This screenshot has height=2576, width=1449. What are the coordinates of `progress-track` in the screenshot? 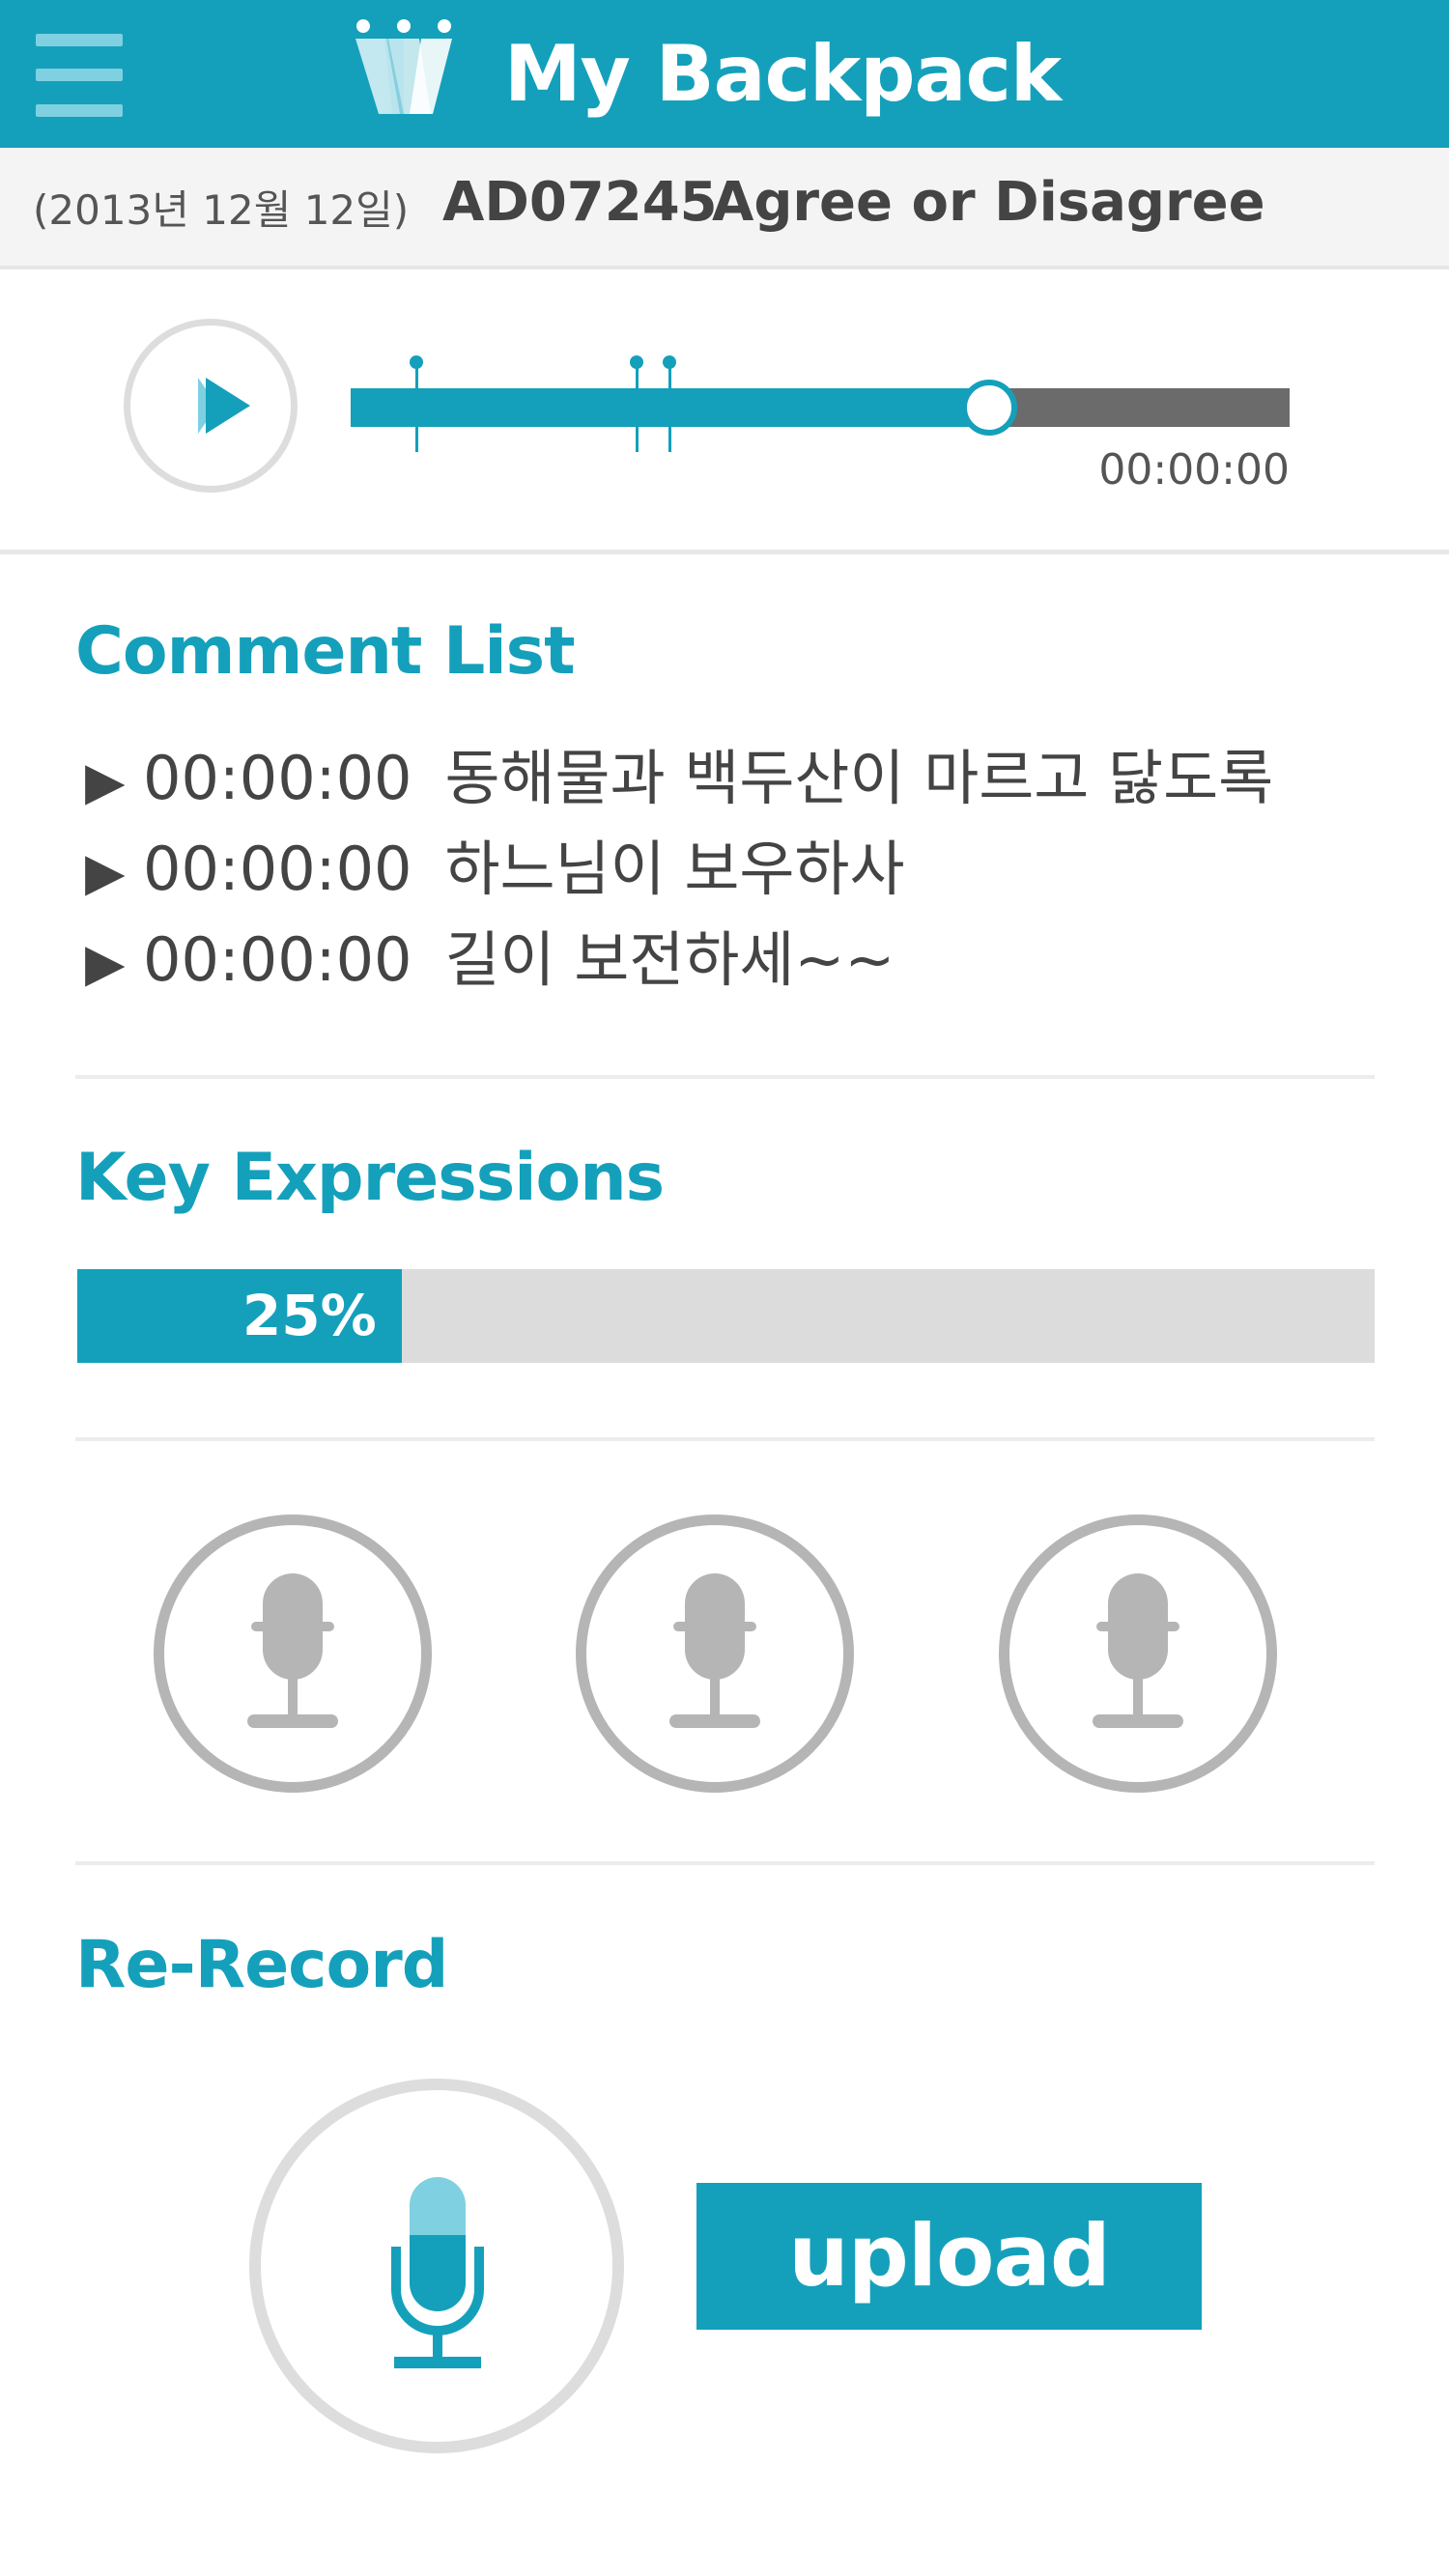 It's located at (820, 407).